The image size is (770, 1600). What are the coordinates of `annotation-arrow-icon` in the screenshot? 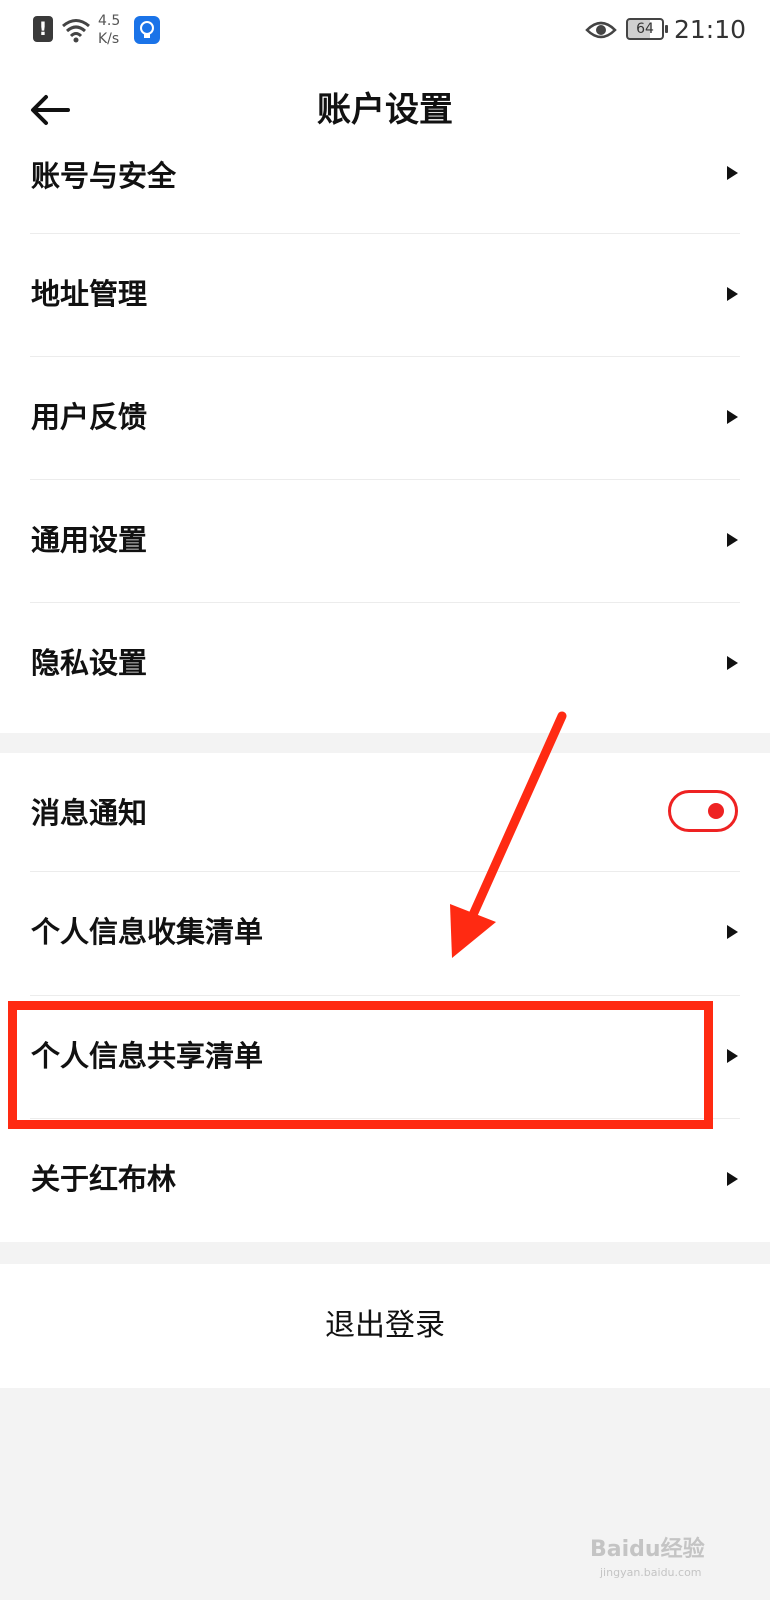 It's located at (508, 834).